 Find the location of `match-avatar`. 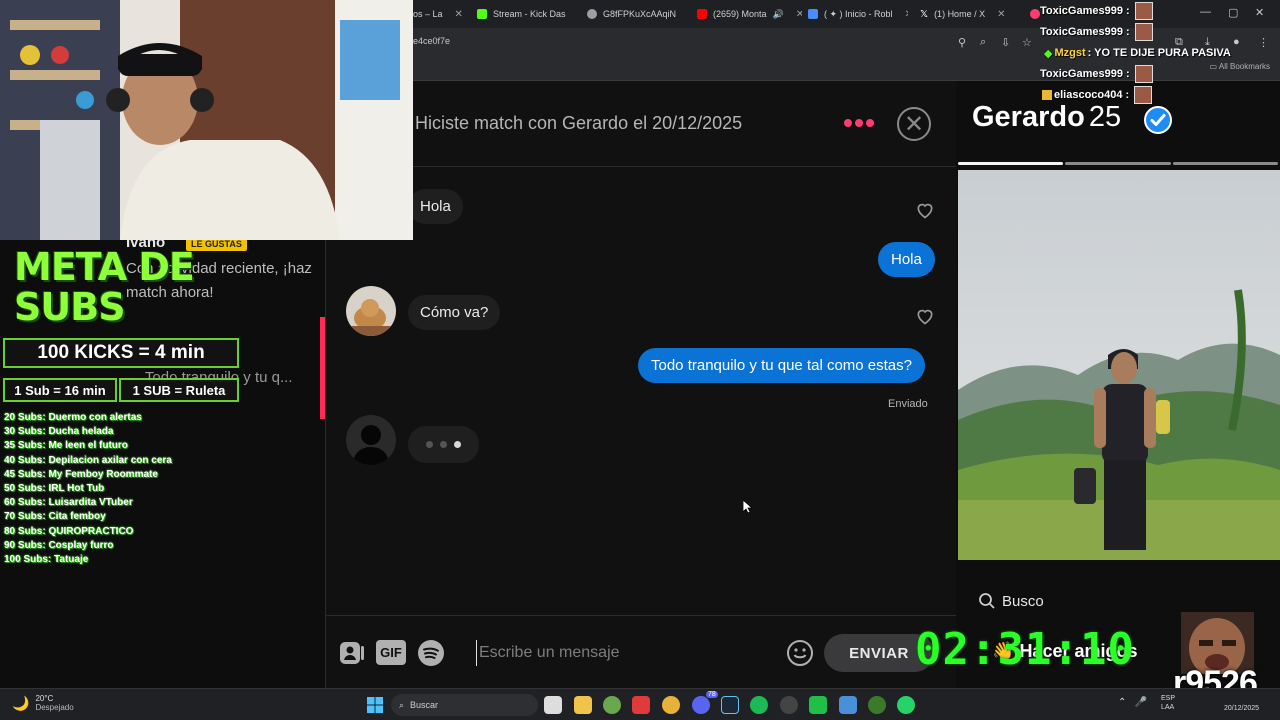

match-avatar is located at coordinates (371, 311).